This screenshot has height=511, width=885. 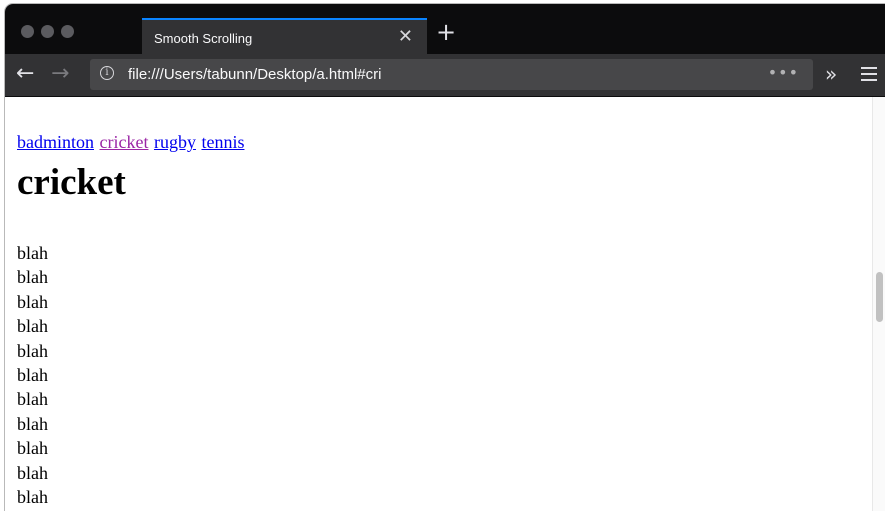 What do you see at coordinates (175, 142) in the screenshot?
I see `link-rugby: rugby` at bounding box center [175, 142].